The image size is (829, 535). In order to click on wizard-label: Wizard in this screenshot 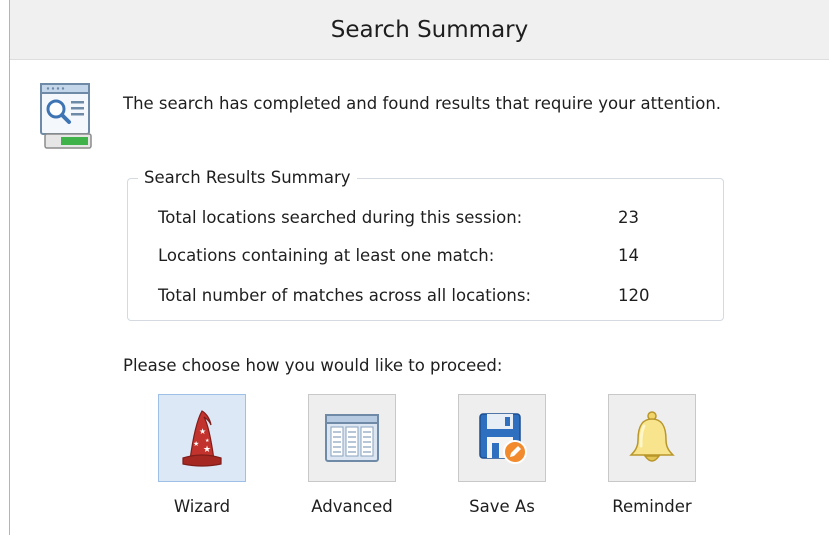, I will do `click(202, 506)`.